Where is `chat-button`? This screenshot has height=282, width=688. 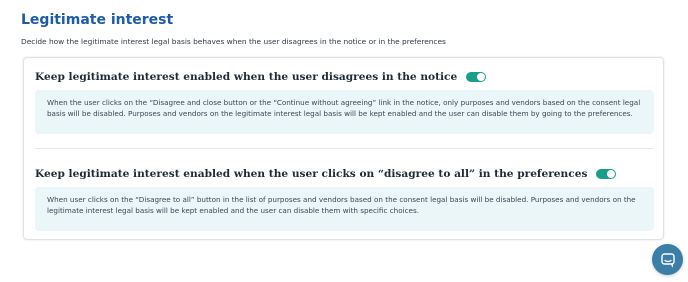
chat-button is located at coordinates (667, 259).